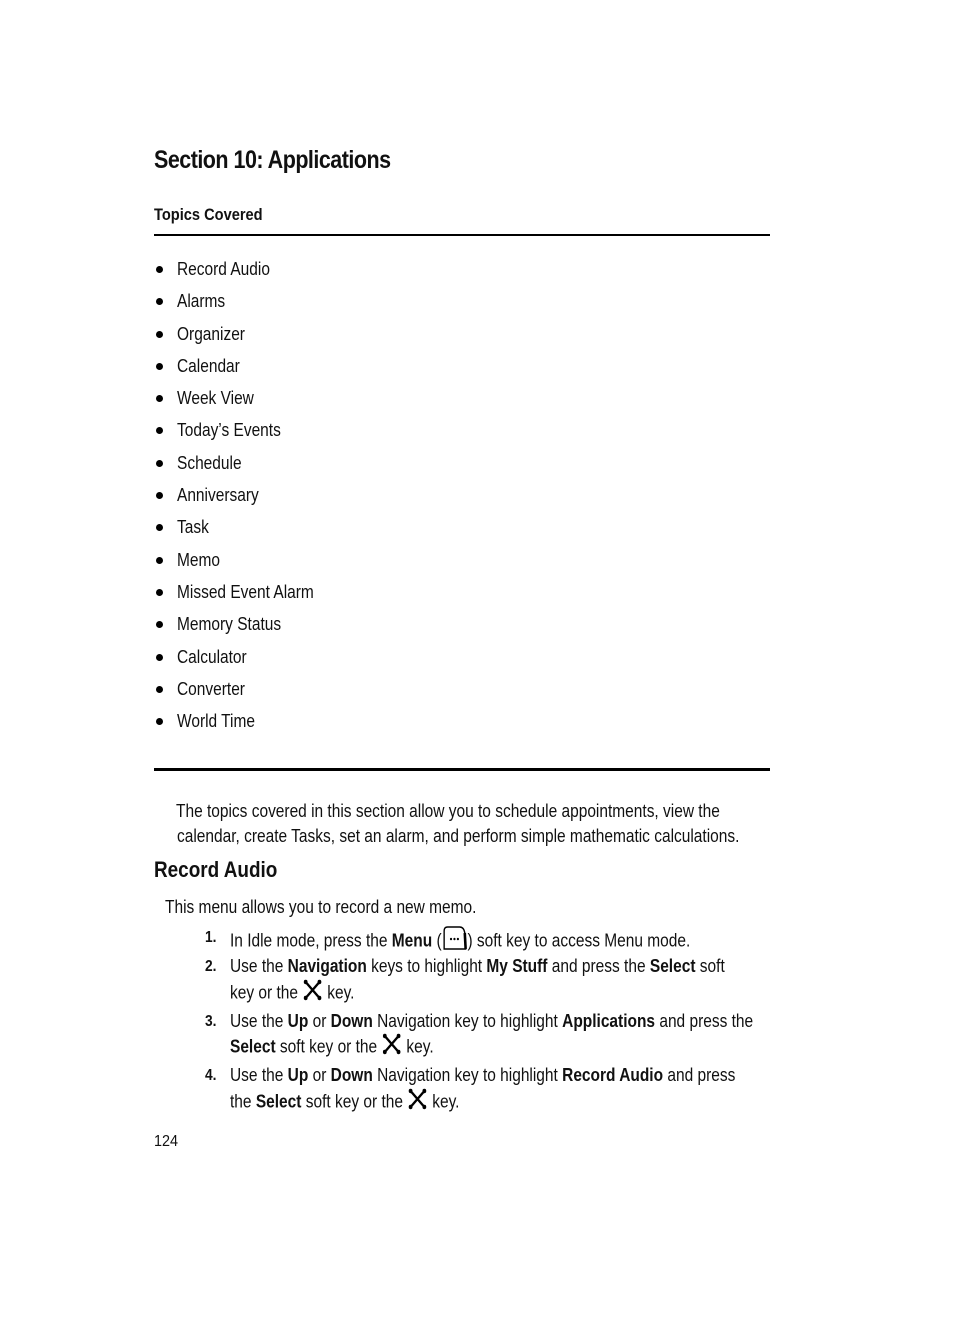  Describe the element at coordinates (211, 937) in the screenshot. I see `step-number: 1.` at that location.